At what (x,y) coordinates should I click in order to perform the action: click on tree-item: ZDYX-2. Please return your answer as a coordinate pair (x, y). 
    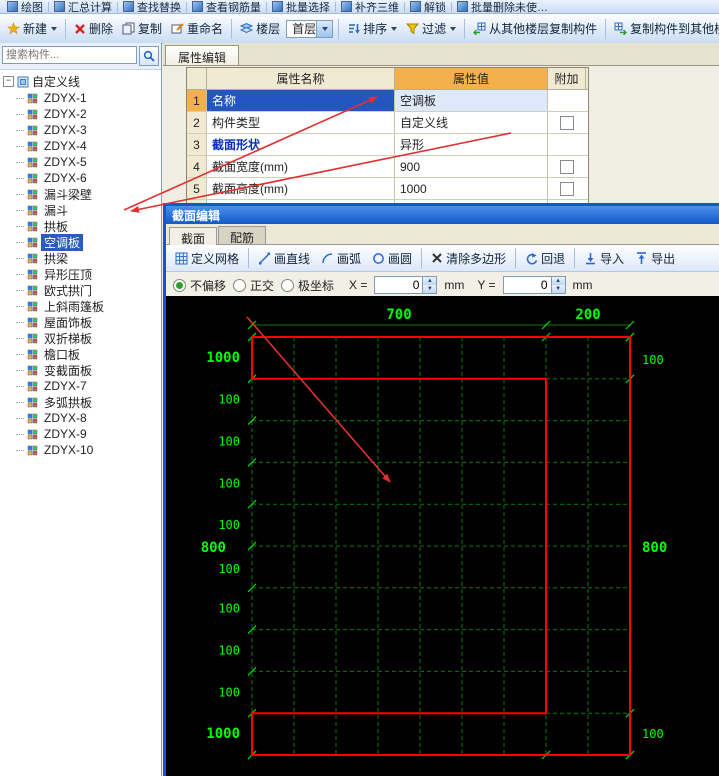
    Looking at the image, I should click on (82, 114).